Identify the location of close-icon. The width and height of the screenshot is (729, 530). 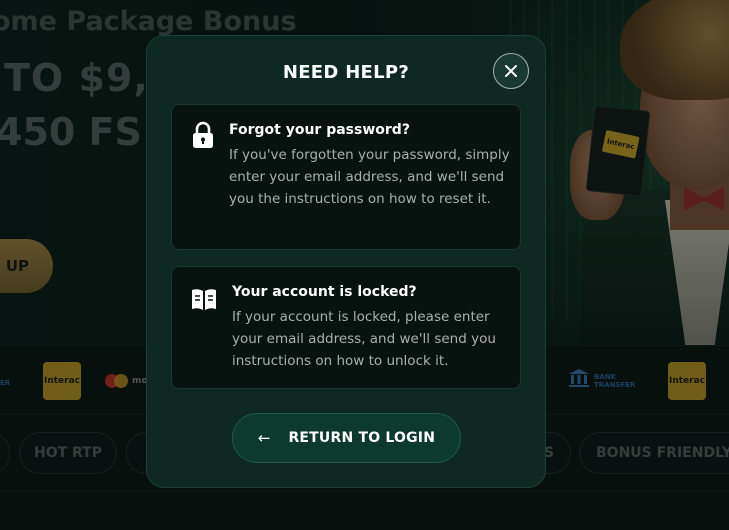
(511, 71).